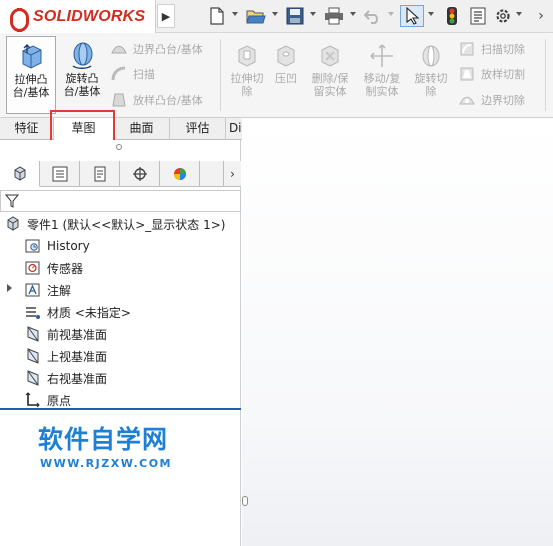 This screenshot has width=553, height=546. I want to click on sweep-button: 扫描, so click(132, 74).